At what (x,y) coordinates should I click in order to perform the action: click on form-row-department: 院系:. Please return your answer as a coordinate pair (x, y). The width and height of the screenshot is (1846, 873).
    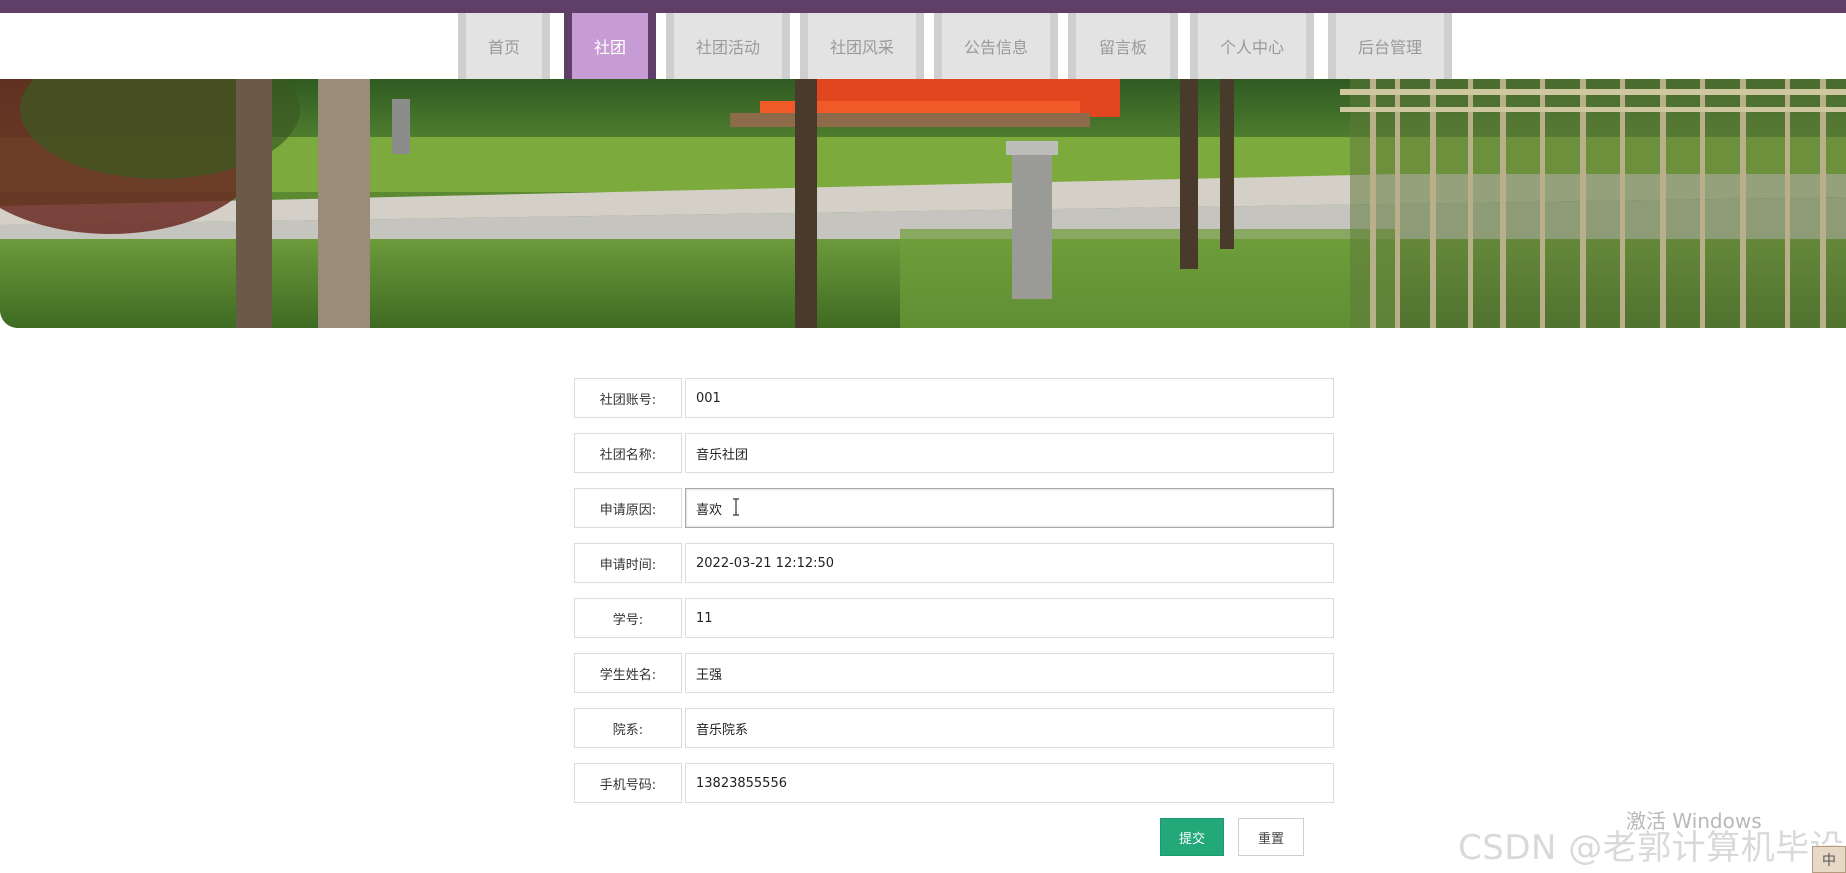
    Looking at the image, I should click on (954, 728).